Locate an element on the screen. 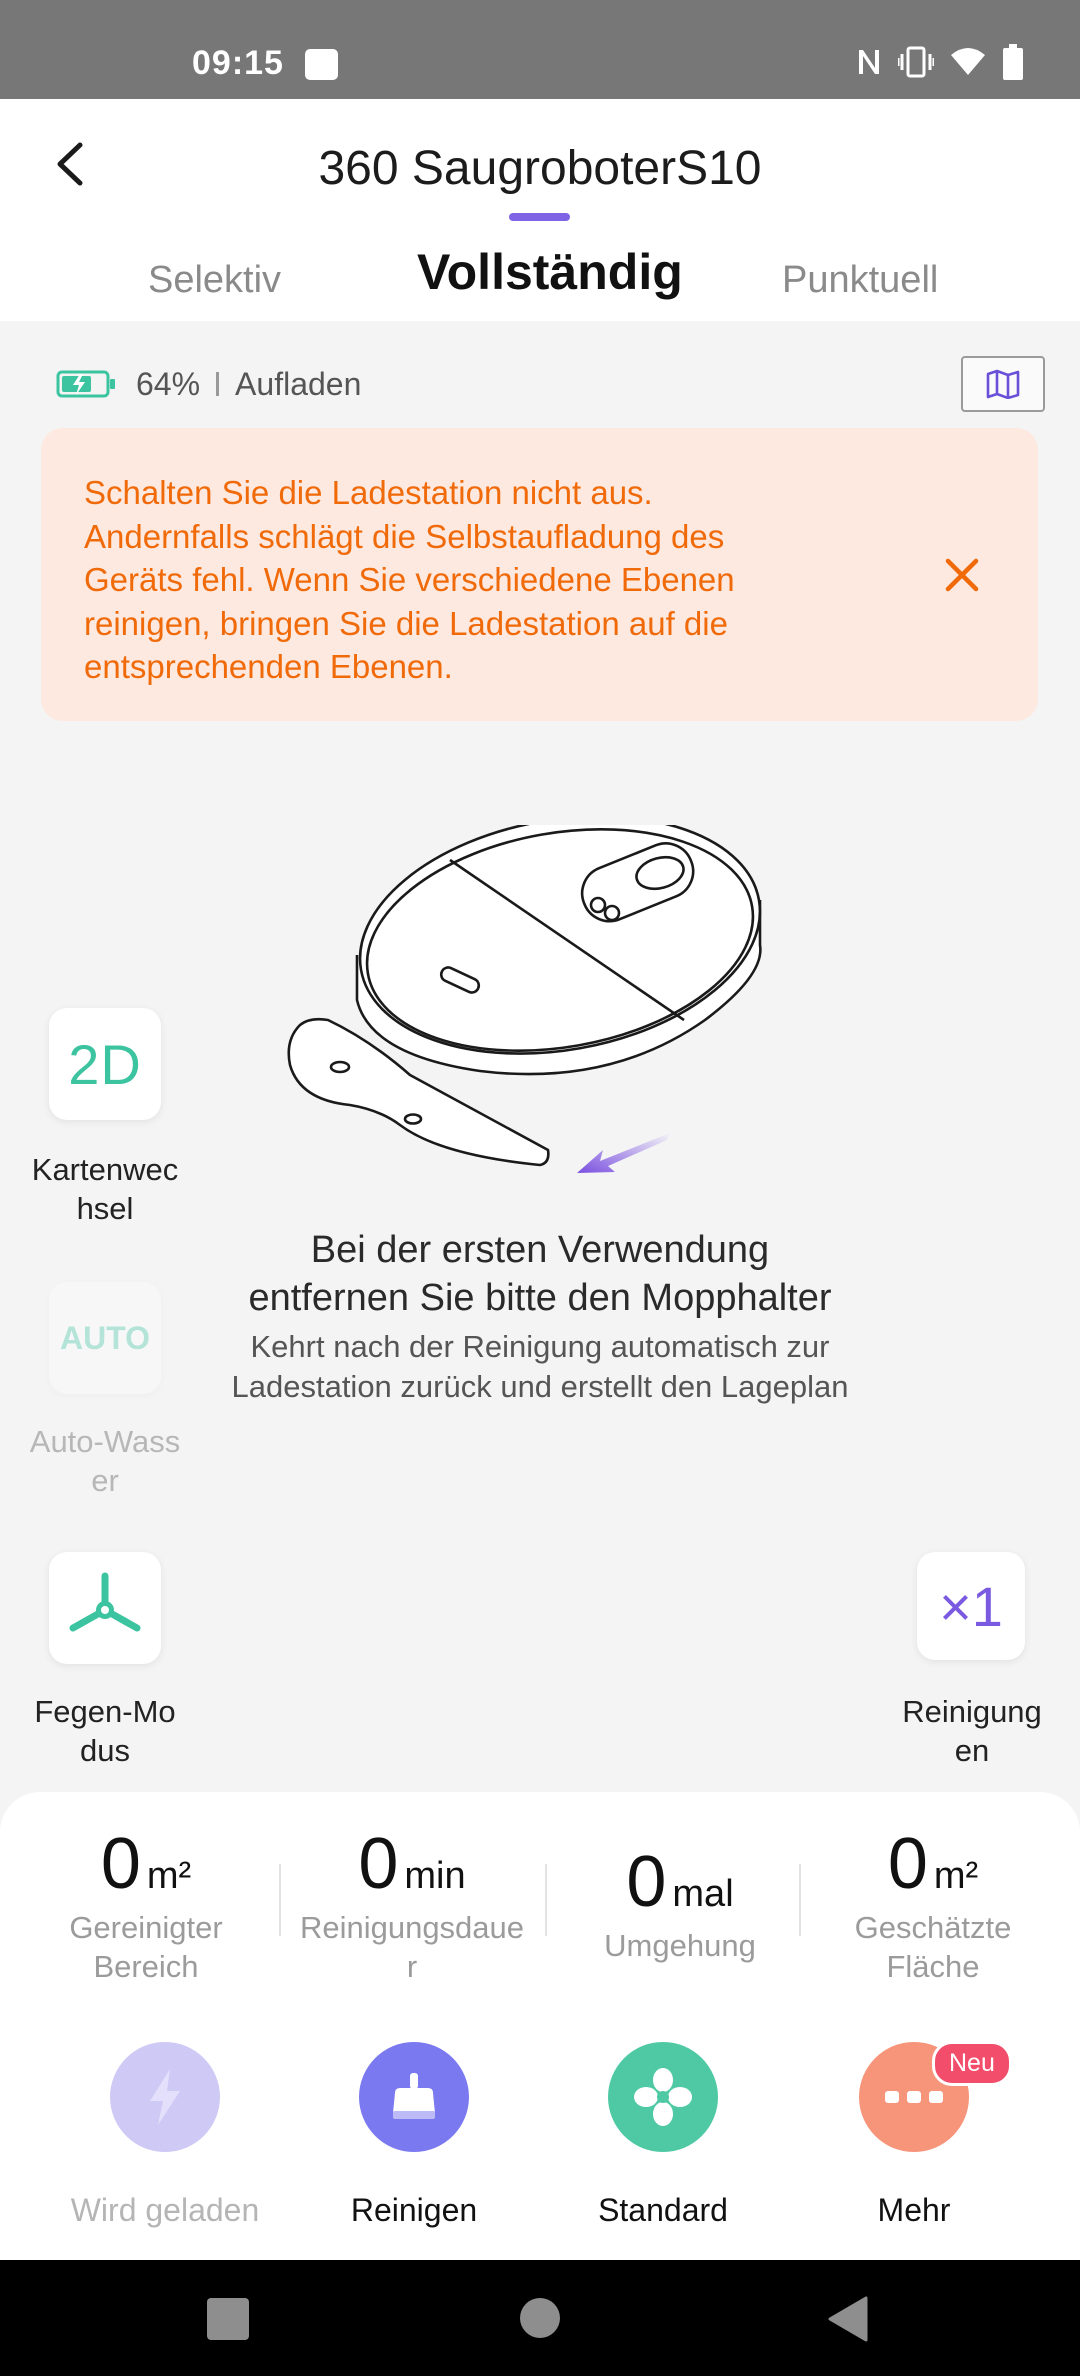 The height and width of the screenshot is (2376, 1080). home-icon is located at coordinates (540, 2318).